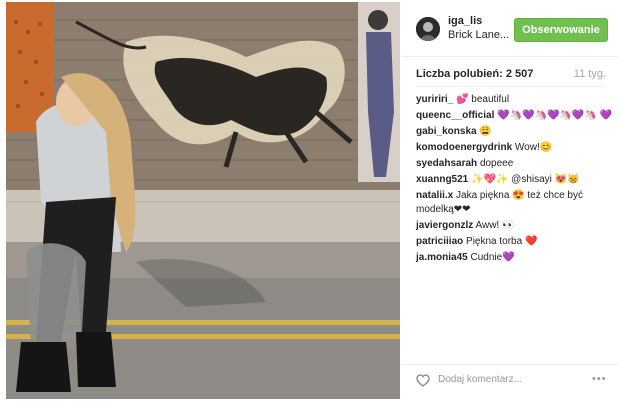  What do you see at coordinates (434, 195) in the screenshot?
I see `comment-user: natalii.x` at bounding box center [434, 195].